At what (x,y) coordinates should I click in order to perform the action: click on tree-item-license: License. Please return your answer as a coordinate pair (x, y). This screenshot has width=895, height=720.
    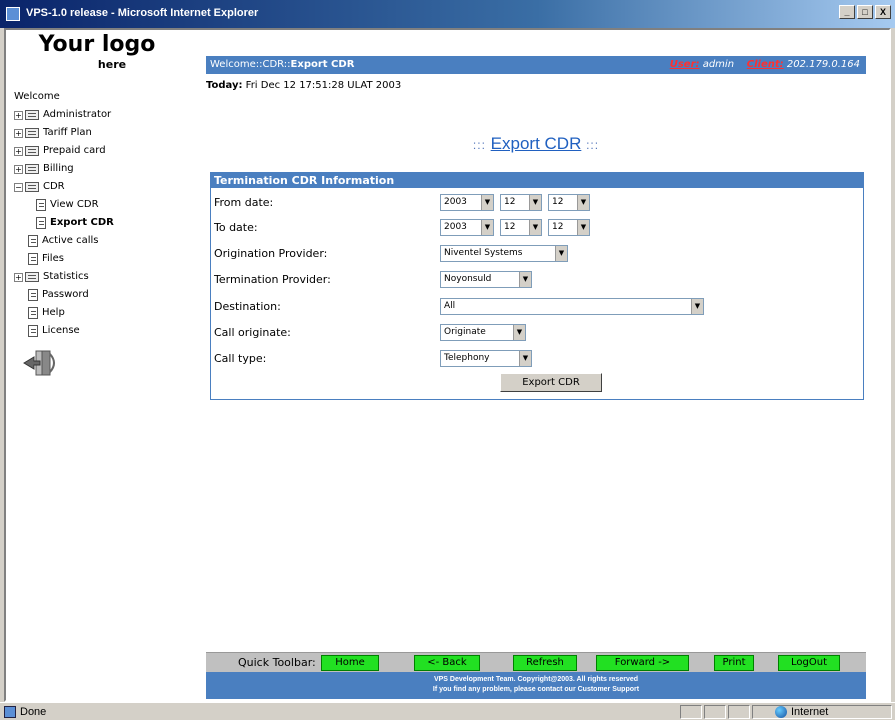
    Looking at the image, I should click on (106, 331).